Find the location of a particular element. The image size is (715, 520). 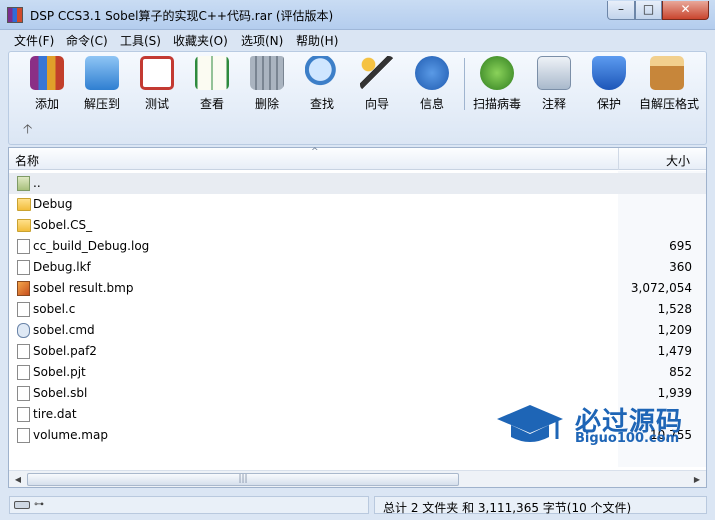

toolbar-find-button: 查找 is located at coordinates (322, 84).